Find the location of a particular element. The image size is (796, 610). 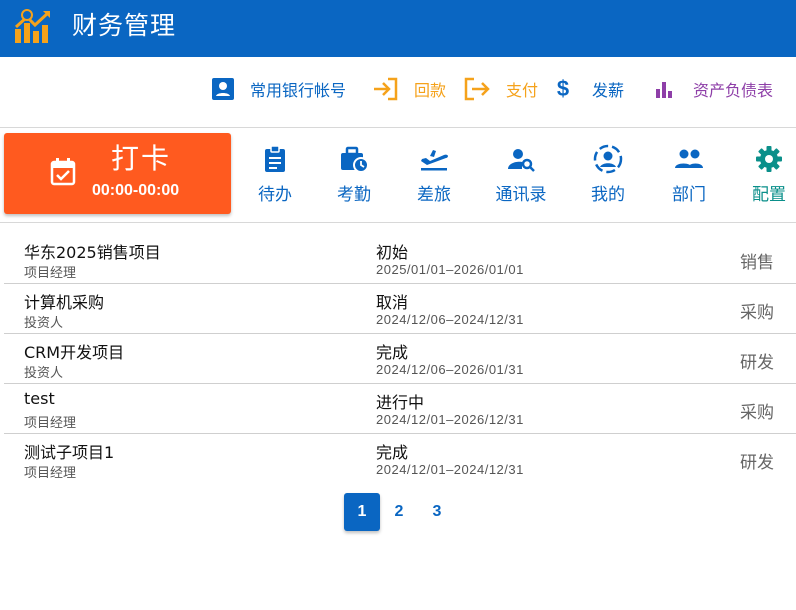

page-button-2: 2 is located at coordinates (399, 512).